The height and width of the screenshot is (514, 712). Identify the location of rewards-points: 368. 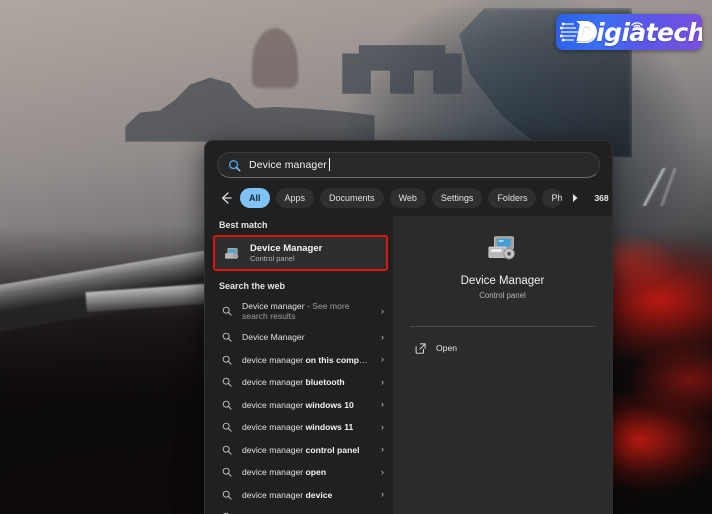
(603, 198).